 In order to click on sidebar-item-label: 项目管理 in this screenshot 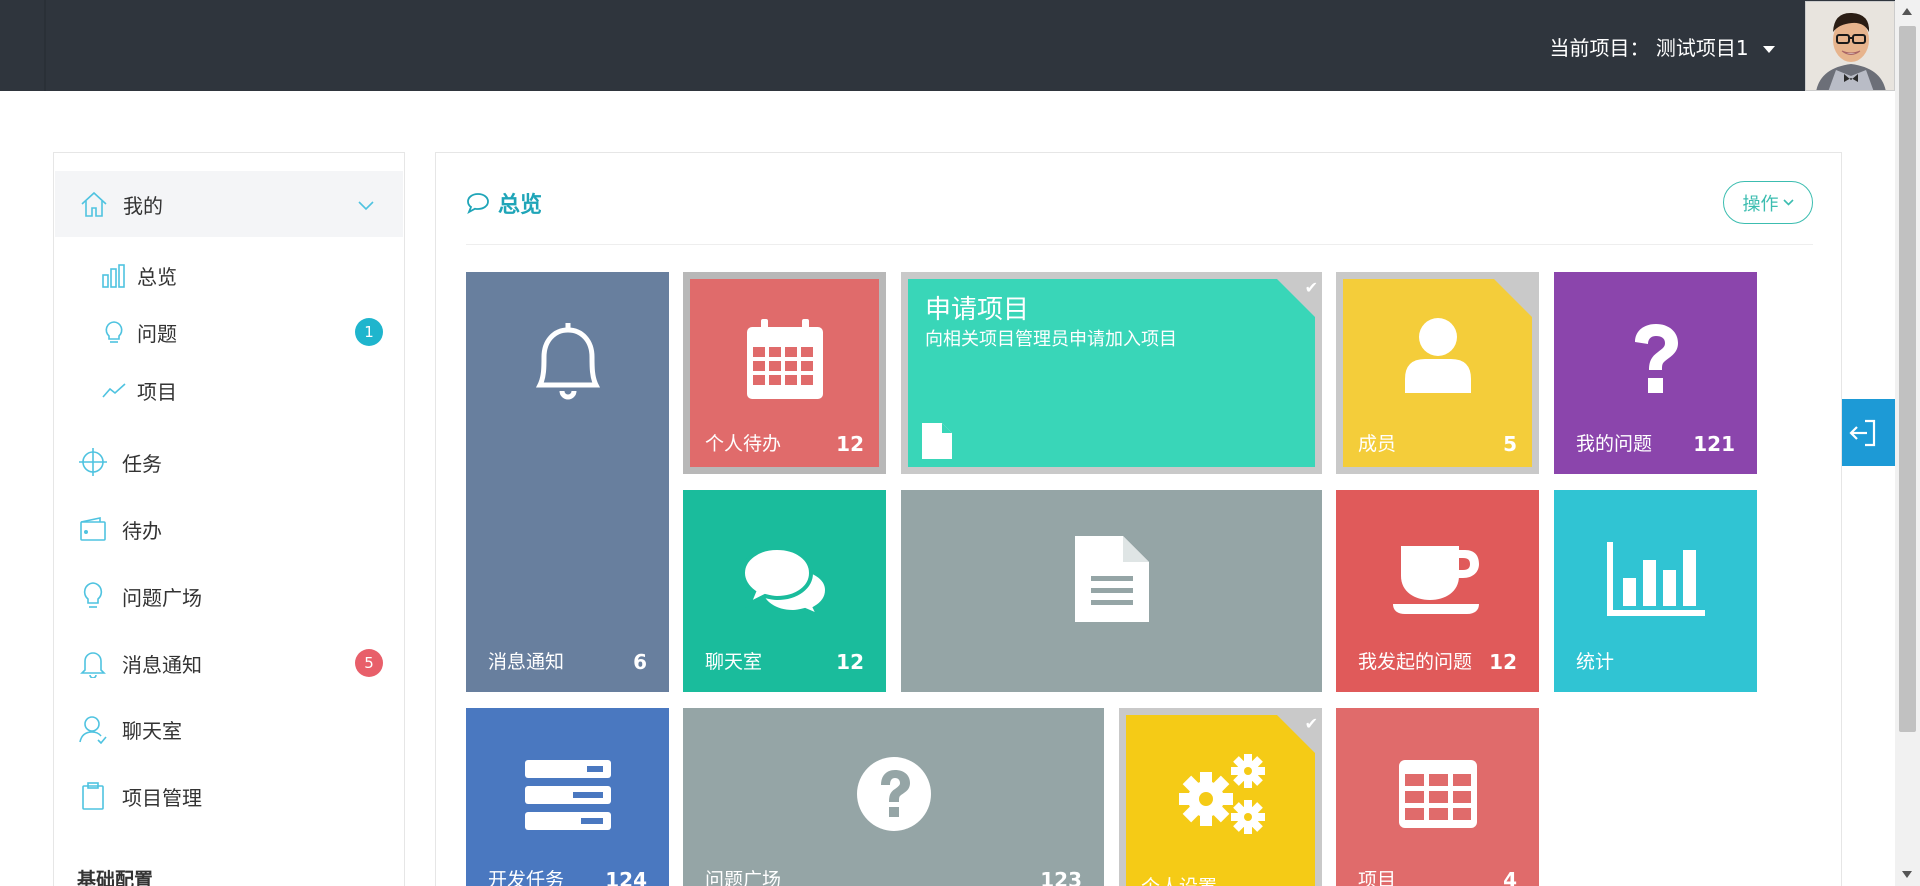, I will do `click(162, 797)`.